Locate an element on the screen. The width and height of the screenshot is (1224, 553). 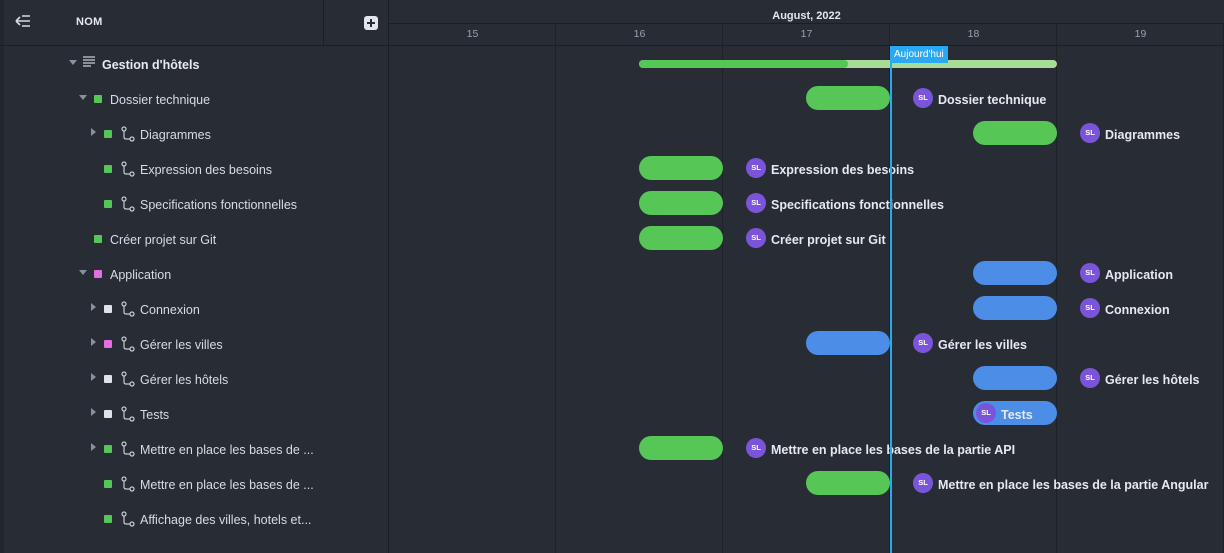
name-column-header: NOM is located at coordinates (89, 22).